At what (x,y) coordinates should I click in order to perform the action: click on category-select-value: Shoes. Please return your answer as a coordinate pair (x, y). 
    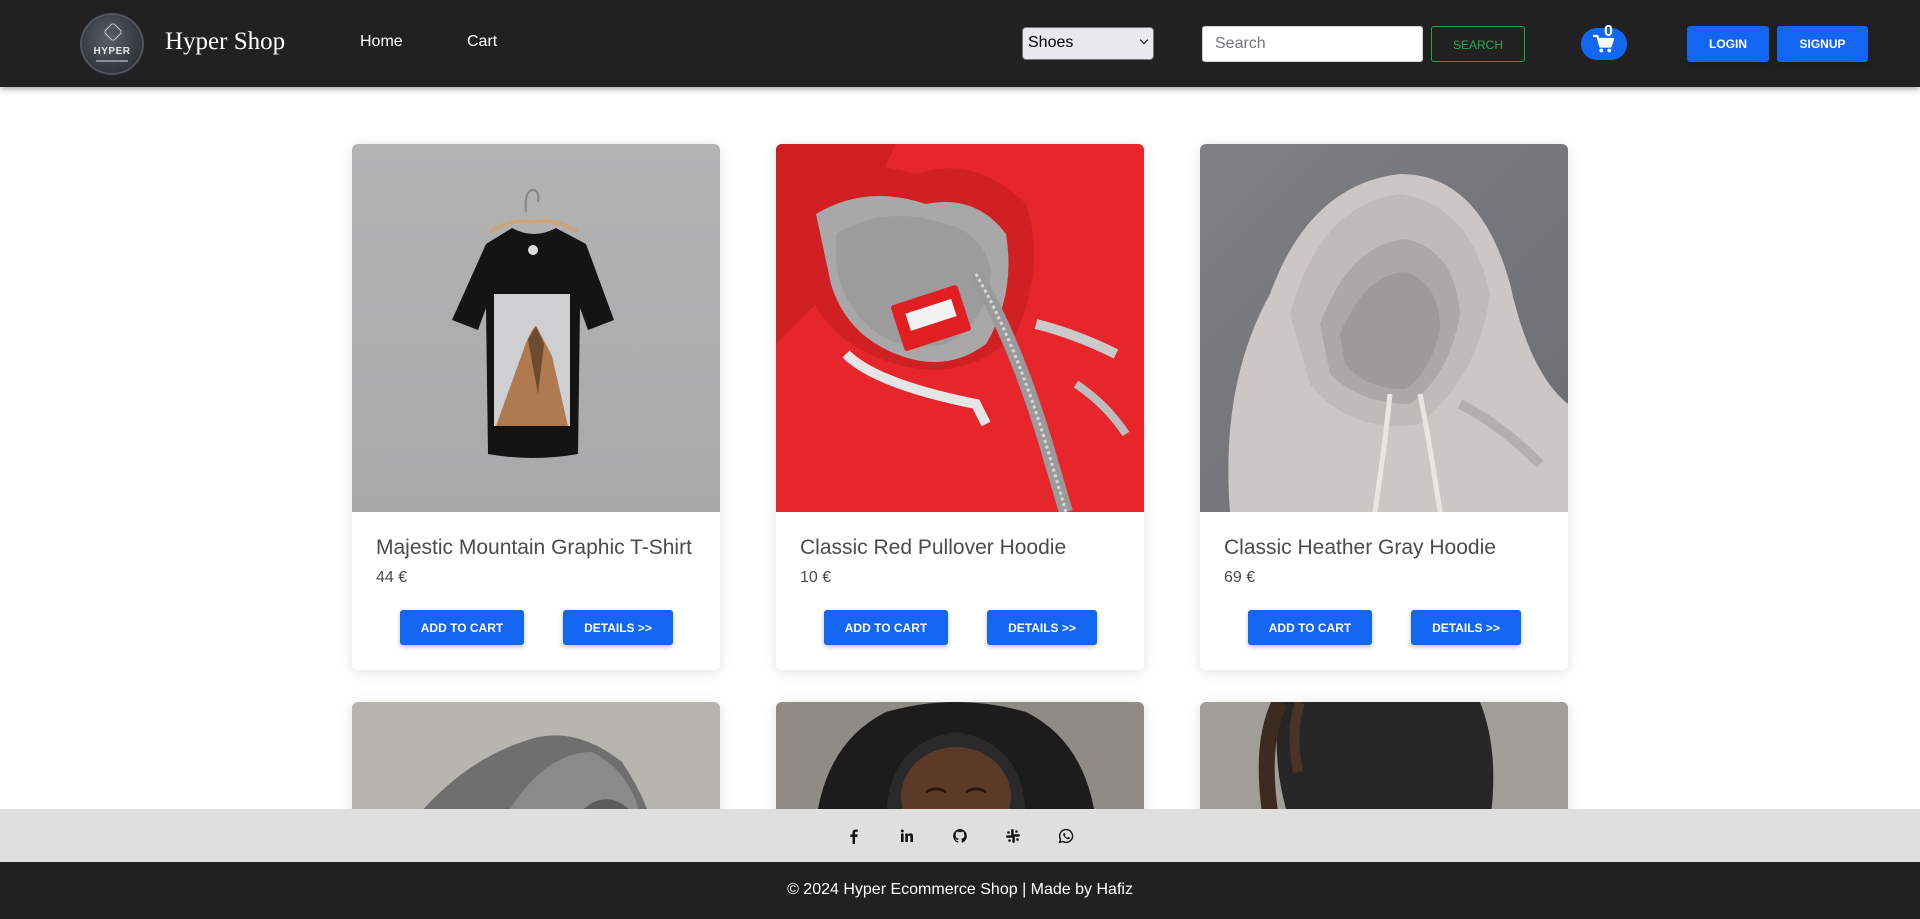
    Looking at the image, I should click on (1051, 42).